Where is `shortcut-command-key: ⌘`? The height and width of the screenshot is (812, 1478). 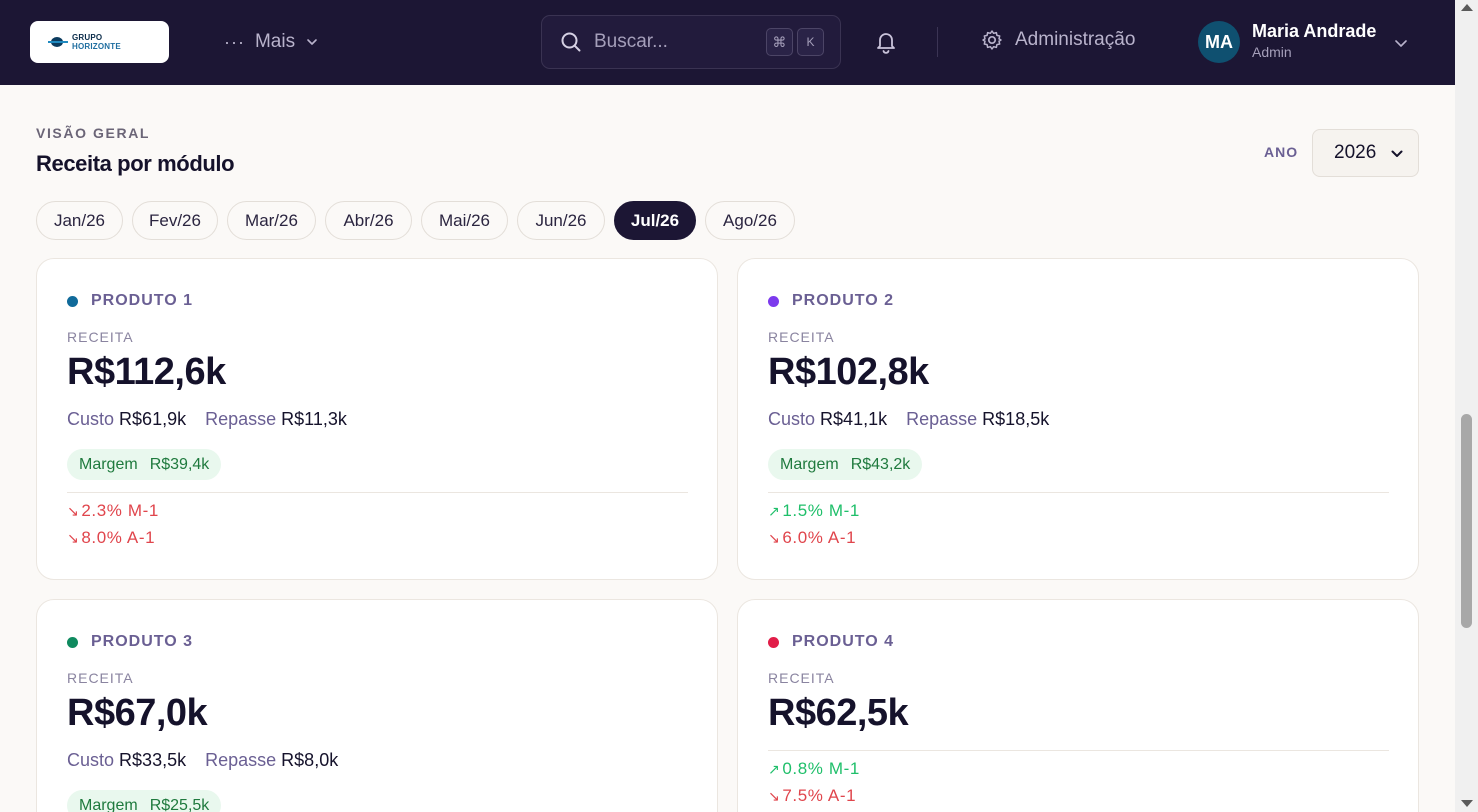
shortcut-command-key: ⌘ is located at coordinates (779, 42).